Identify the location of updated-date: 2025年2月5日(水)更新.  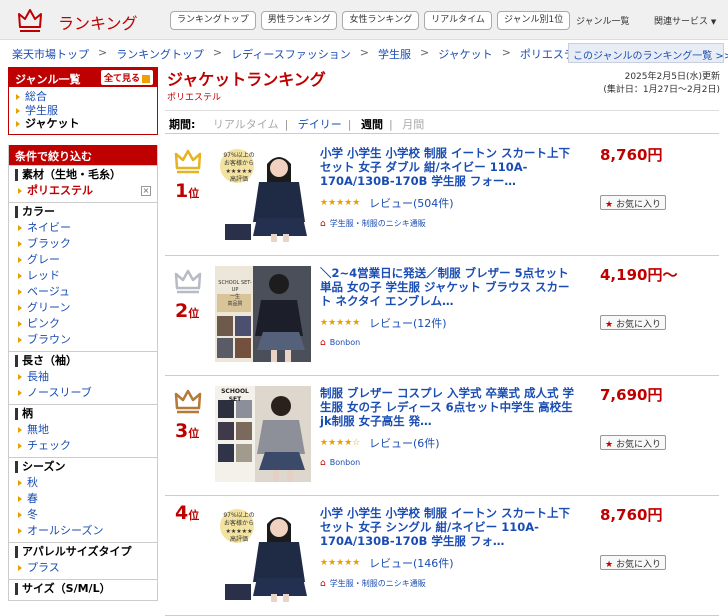
(672, 77).